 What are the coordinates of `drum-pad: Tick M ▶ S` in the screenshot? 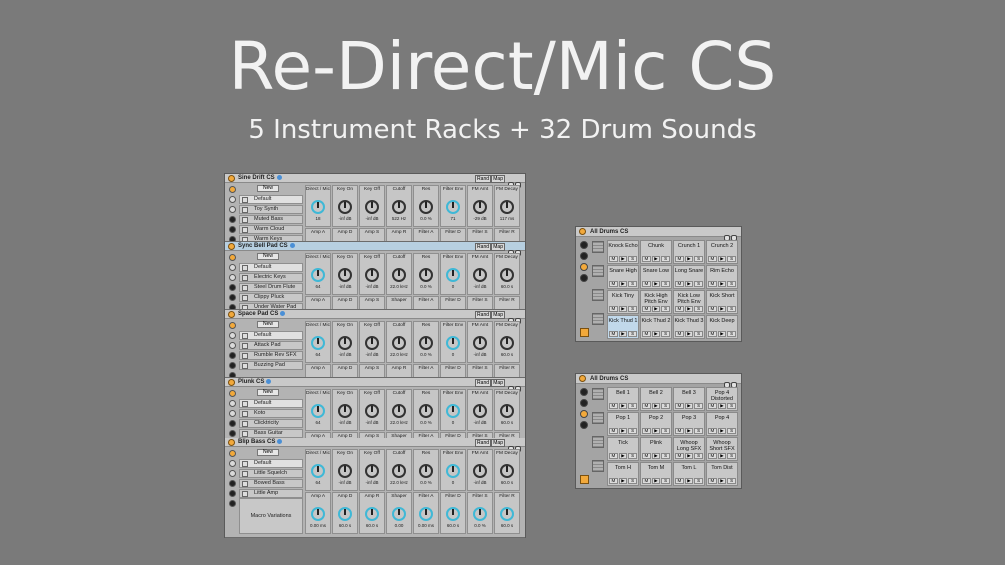 It's located at (623, 449).